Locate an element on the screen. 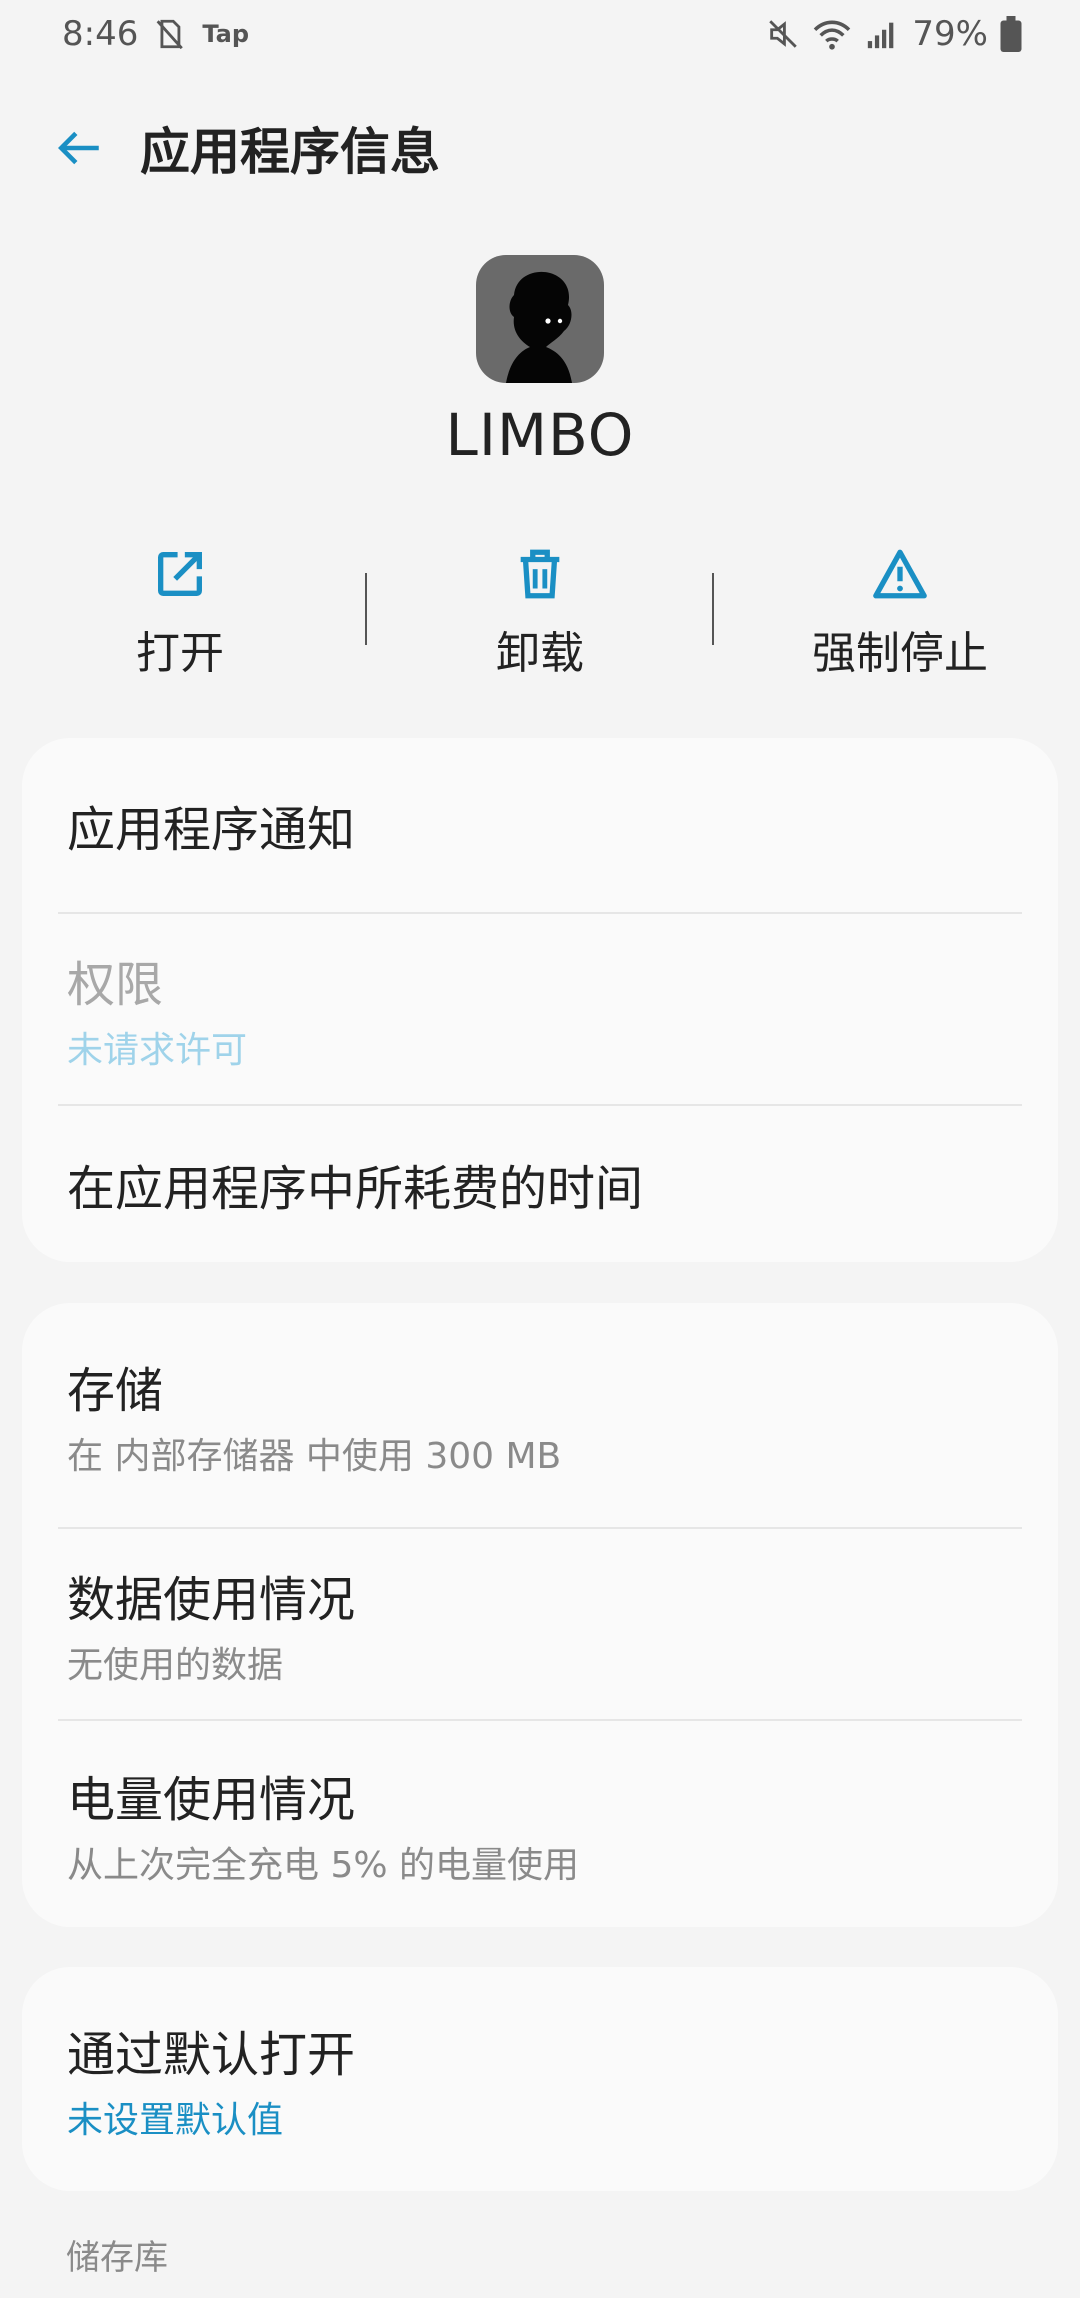  back-button is located at coordinates (80, 148).